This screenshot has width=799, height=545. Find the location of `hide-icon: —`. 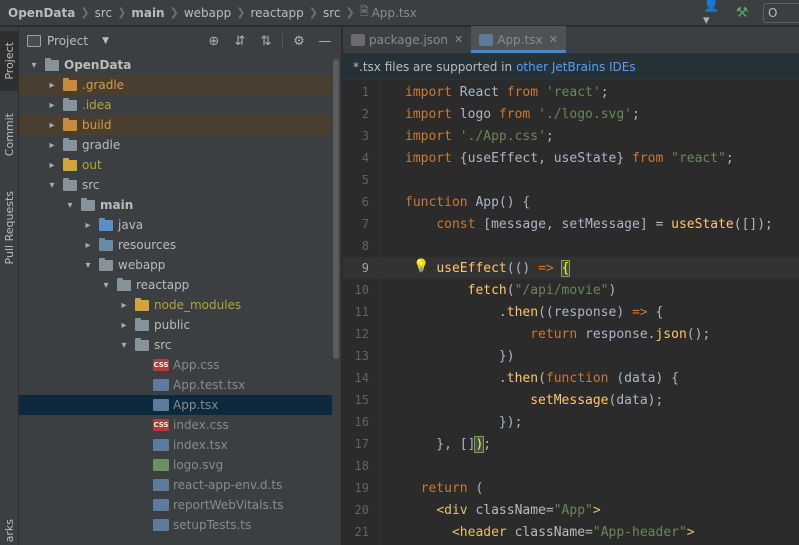

hide-icon: — is located at coordinates (325, 41).